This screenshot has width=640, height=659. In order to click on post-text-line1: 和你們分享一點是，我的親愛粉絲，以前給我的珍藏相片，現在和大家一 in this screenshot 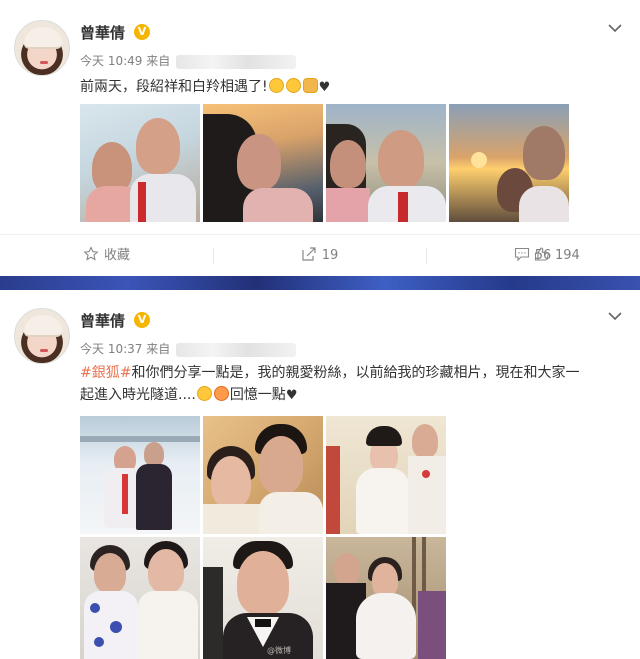, I will do `click(355, 373)`.